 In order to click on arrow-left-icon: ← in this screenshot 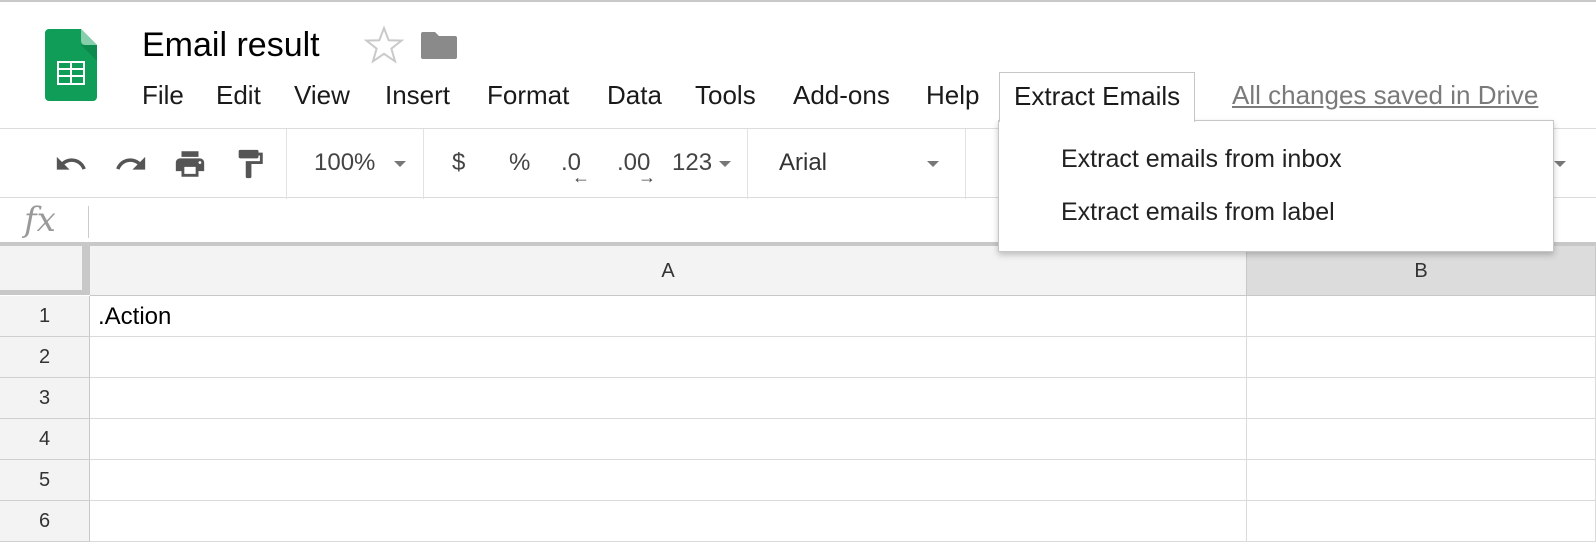, I will do `click(581, 177)`.